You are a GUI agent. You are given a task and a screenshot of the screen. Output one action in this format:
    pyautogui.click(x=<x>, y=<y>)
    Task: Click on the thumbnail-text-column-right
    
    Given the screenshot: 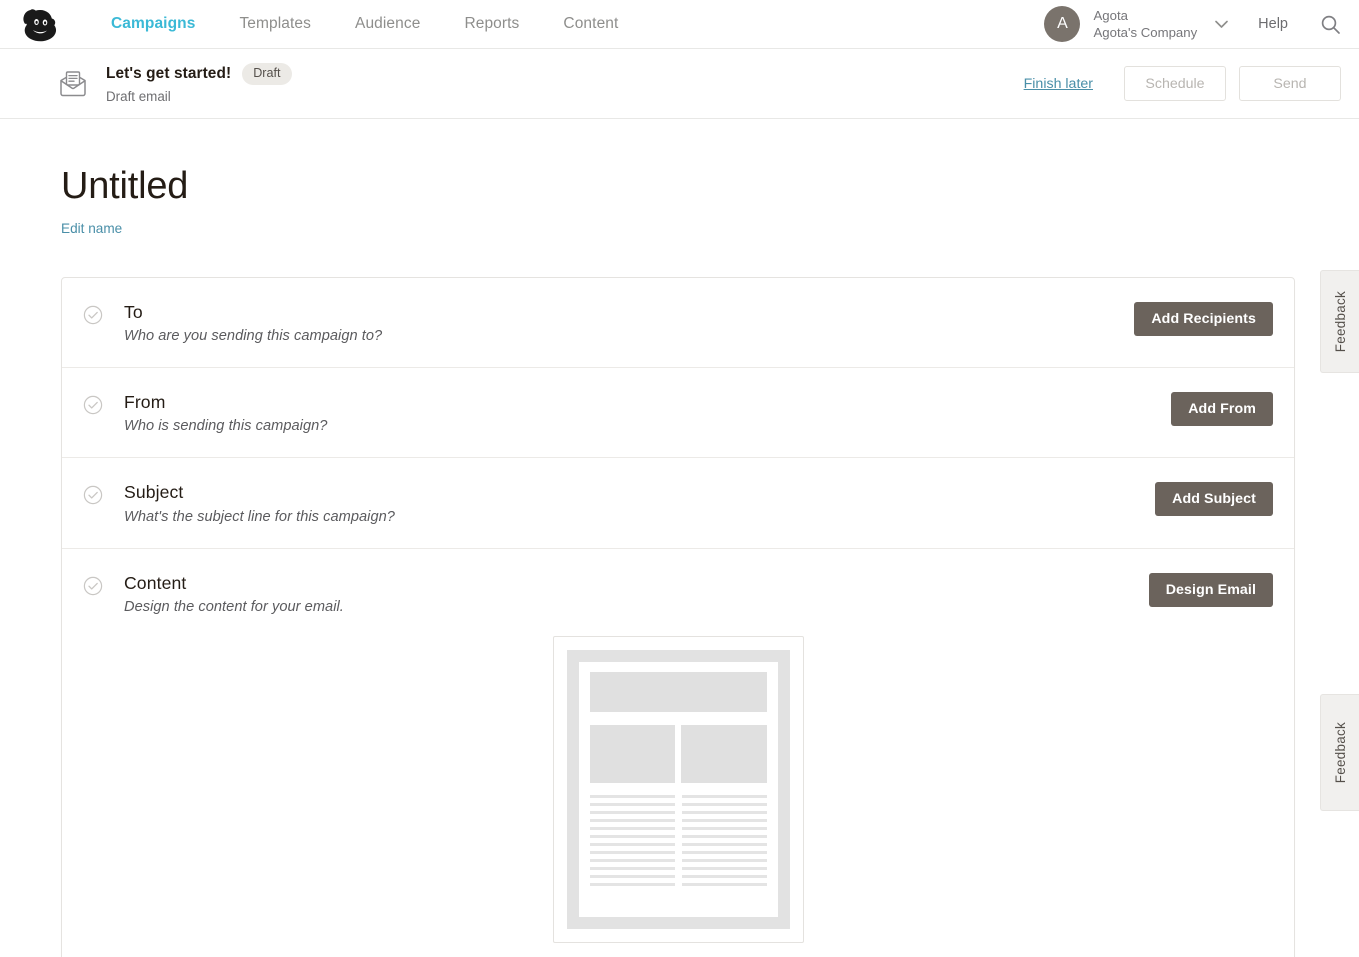 What is the action you would take?
    pyautogui.click(x=724, y=842)
    